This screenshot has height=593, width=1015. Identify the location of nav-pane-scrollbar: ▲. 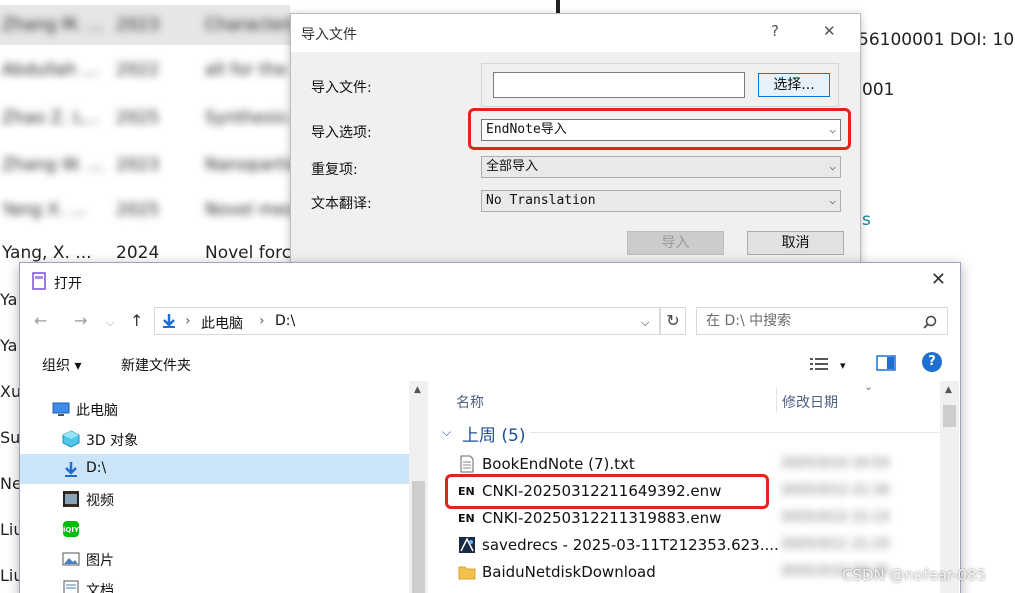
(418, 487).